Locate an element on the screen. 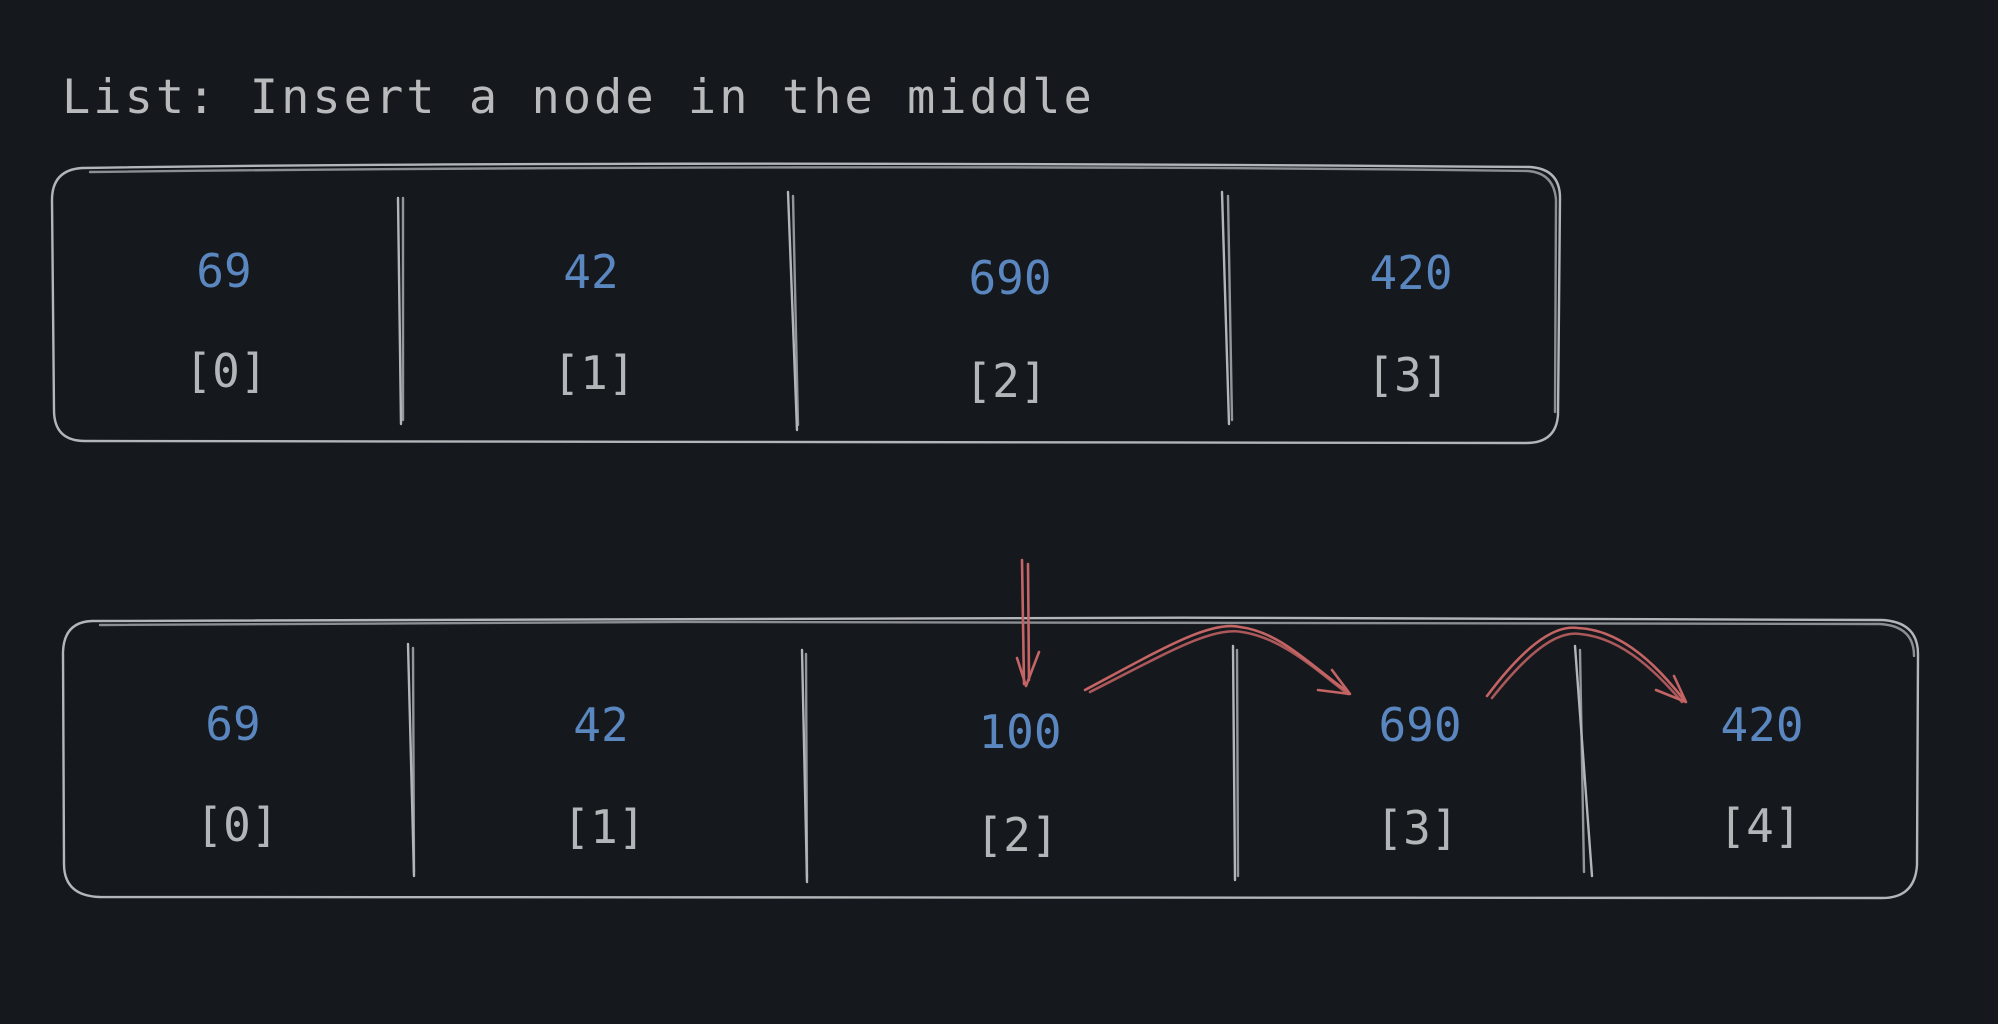 The width and height of the screenshot is (1998, 1024). inserted-node-value: 100 is located at coordinates (1020, 732).